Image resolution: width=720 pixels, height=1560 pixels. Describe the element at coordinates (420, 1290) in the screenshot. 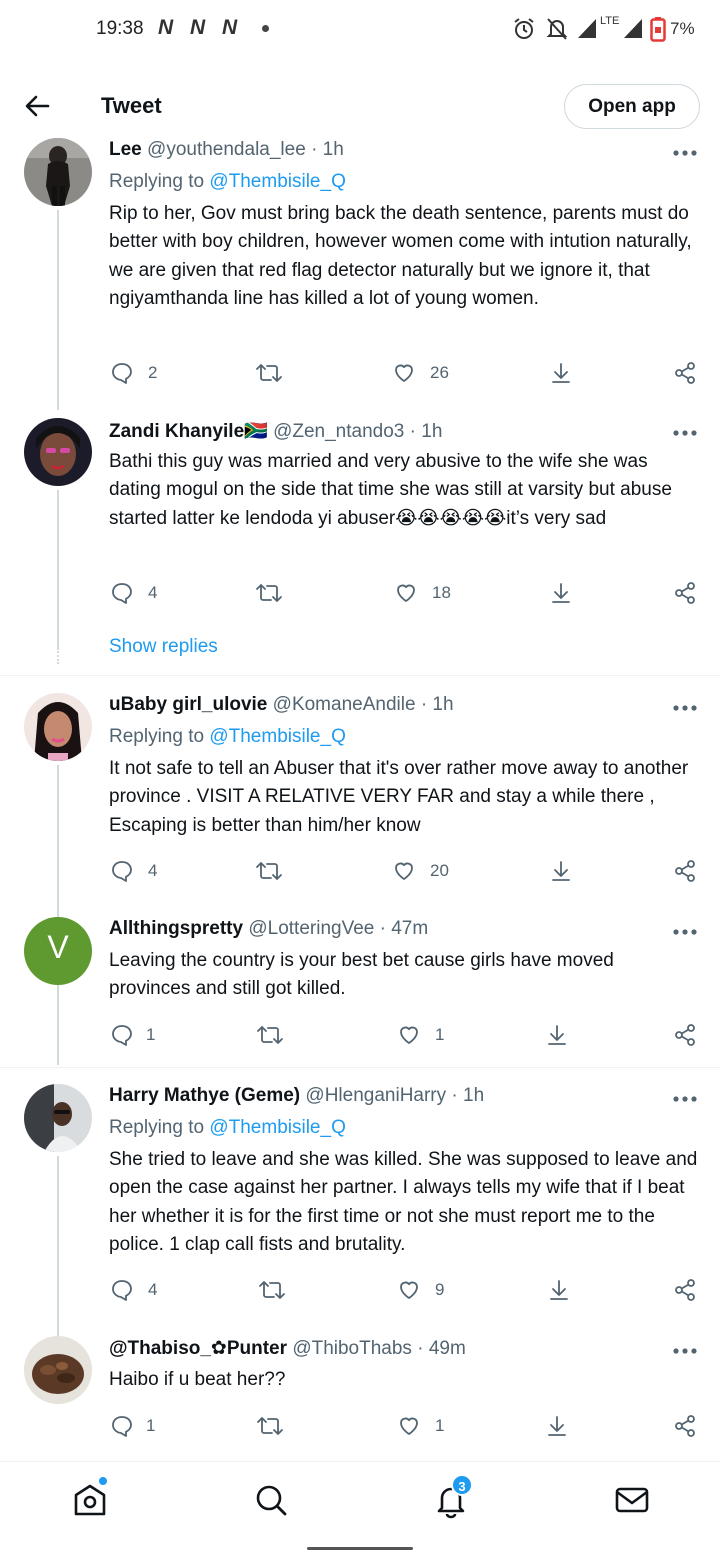

I see `like-button: 9` at that location.